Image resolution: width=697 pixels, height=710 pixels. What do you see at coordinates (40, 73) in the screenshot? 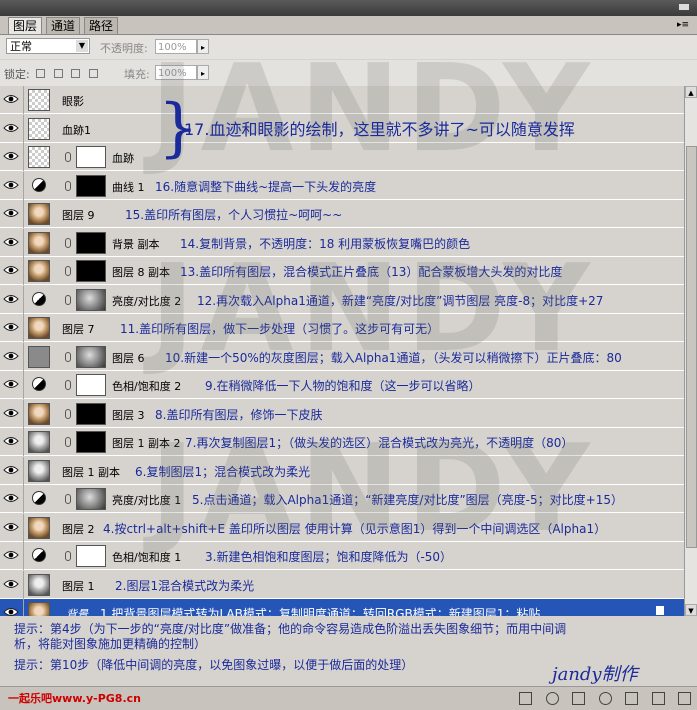
I see `lock-transparency-icon` at bounding box center [40, 73].